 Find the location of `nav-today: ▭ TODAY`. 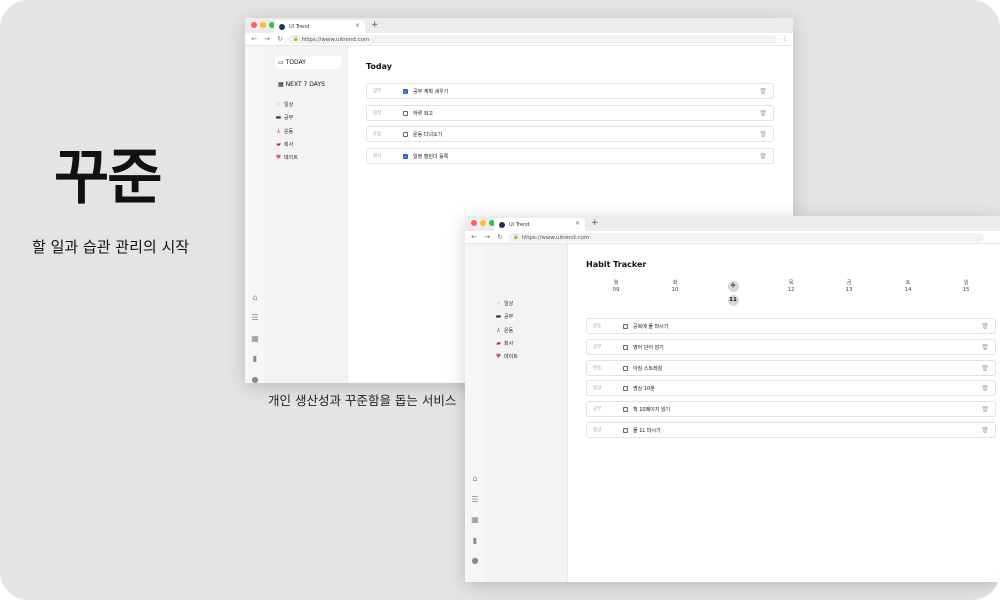

nav-today: ▭ TODAY is located at coordinates (308, 62).